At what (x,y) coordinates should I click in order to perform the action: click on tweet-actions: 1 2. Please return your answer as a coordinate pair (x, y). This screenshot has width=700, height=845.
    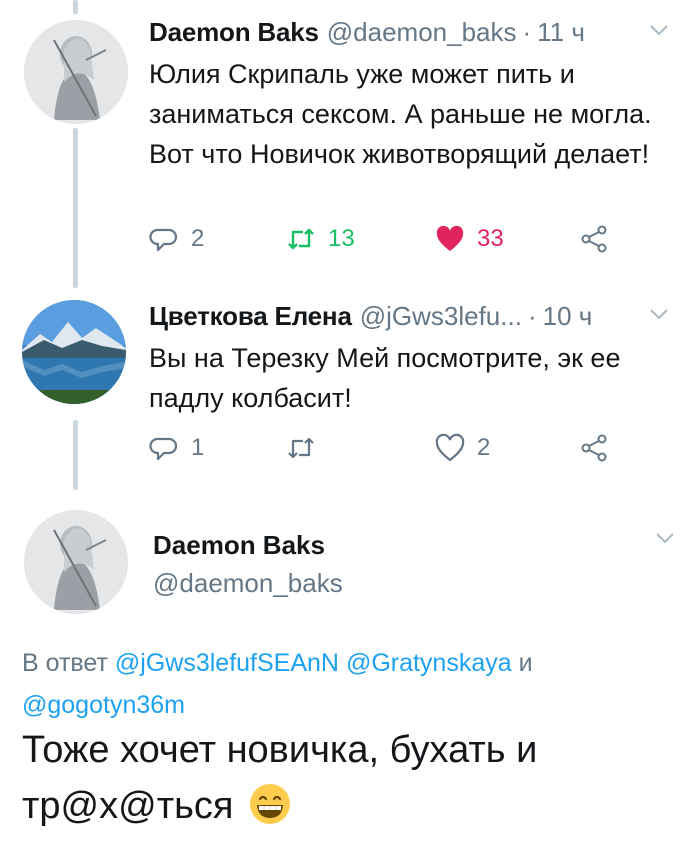
    Looking at the image, I should click on (384, 448).